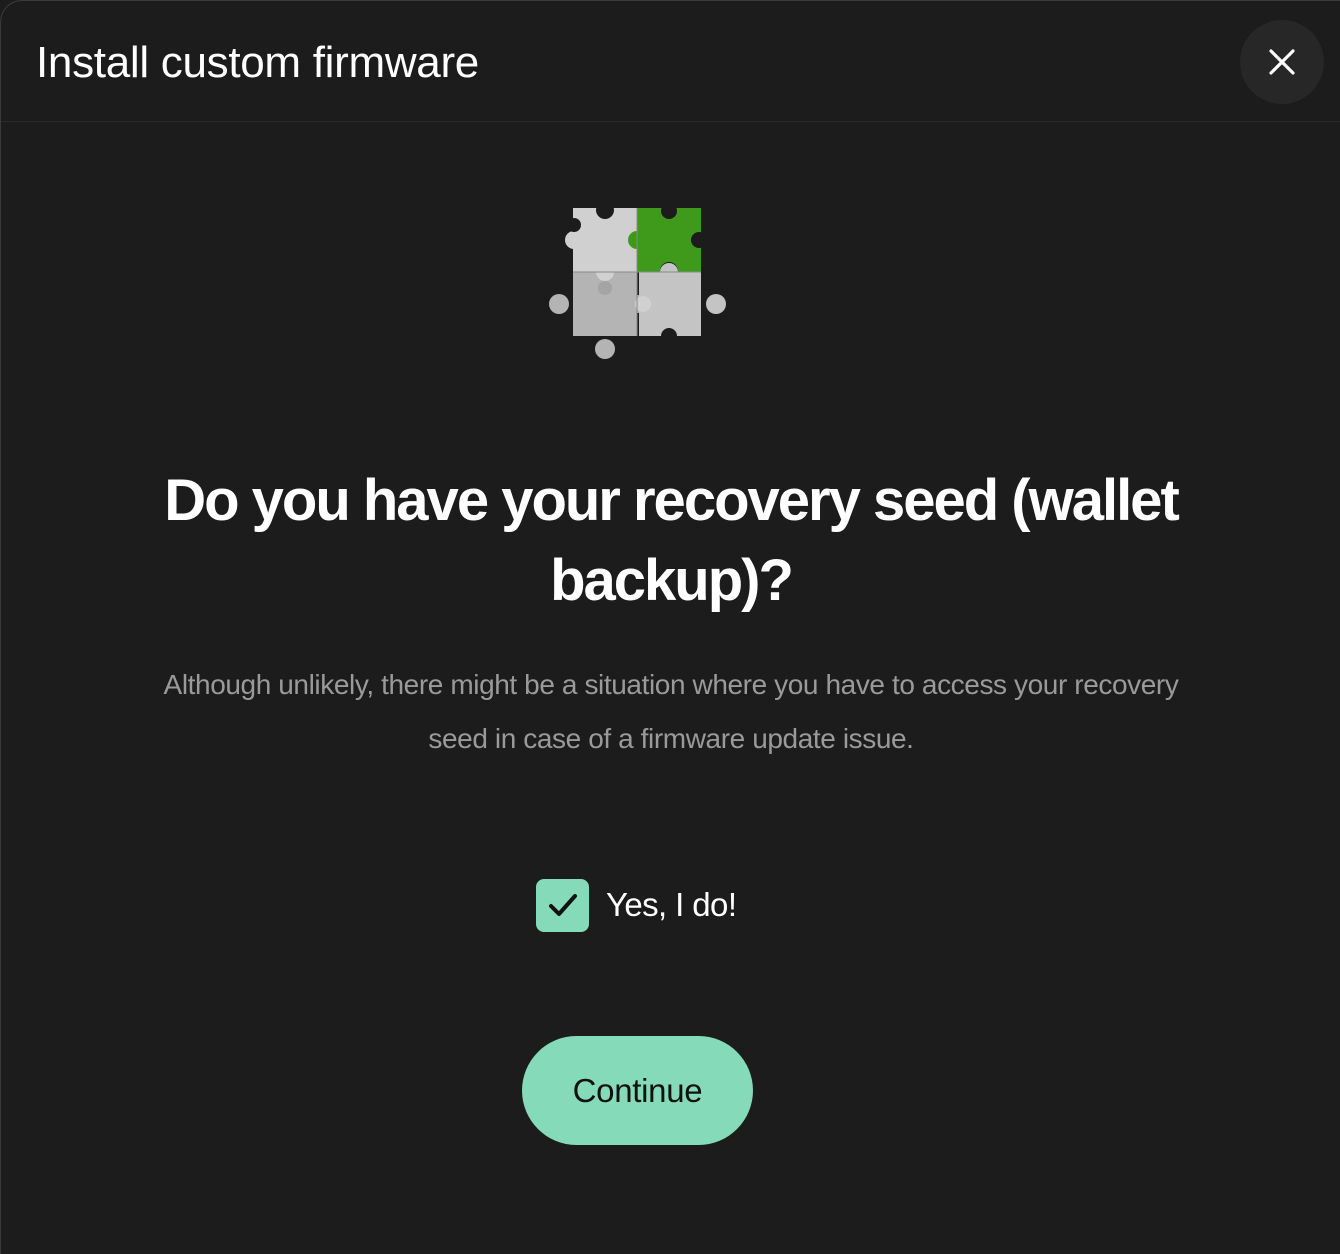  Describe the element at coordinates (671, 904) in the screenshot. I see `confirm-label: Yes, I do!` at that location.